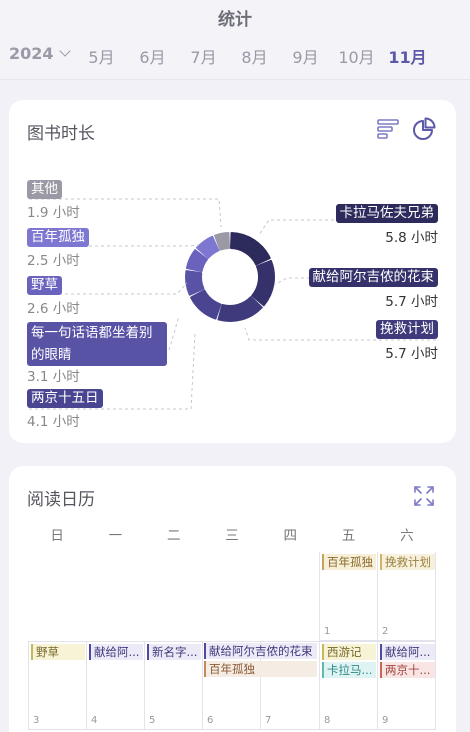  Describe the element at coordinates (64, 51) in the screenshot. I see `chevron-down-icon` at that location.